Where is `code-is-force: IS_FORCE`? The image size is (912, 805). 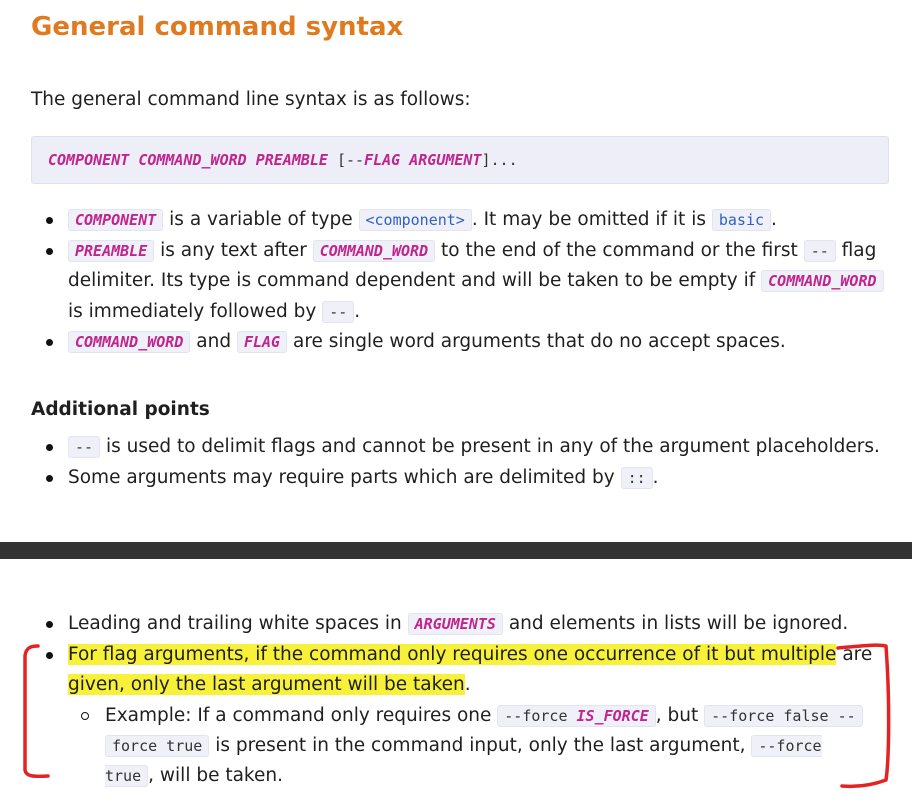
code-is-force: IS_FORCE is located at coordinates (612, 715).